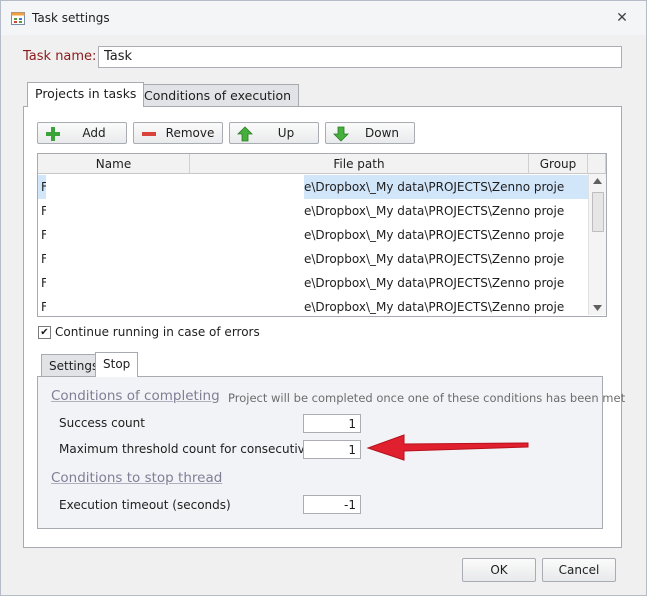 The height and width of the screenshot is (596, 647). I want to click on success-count-label: Success count, so click(102, 423).